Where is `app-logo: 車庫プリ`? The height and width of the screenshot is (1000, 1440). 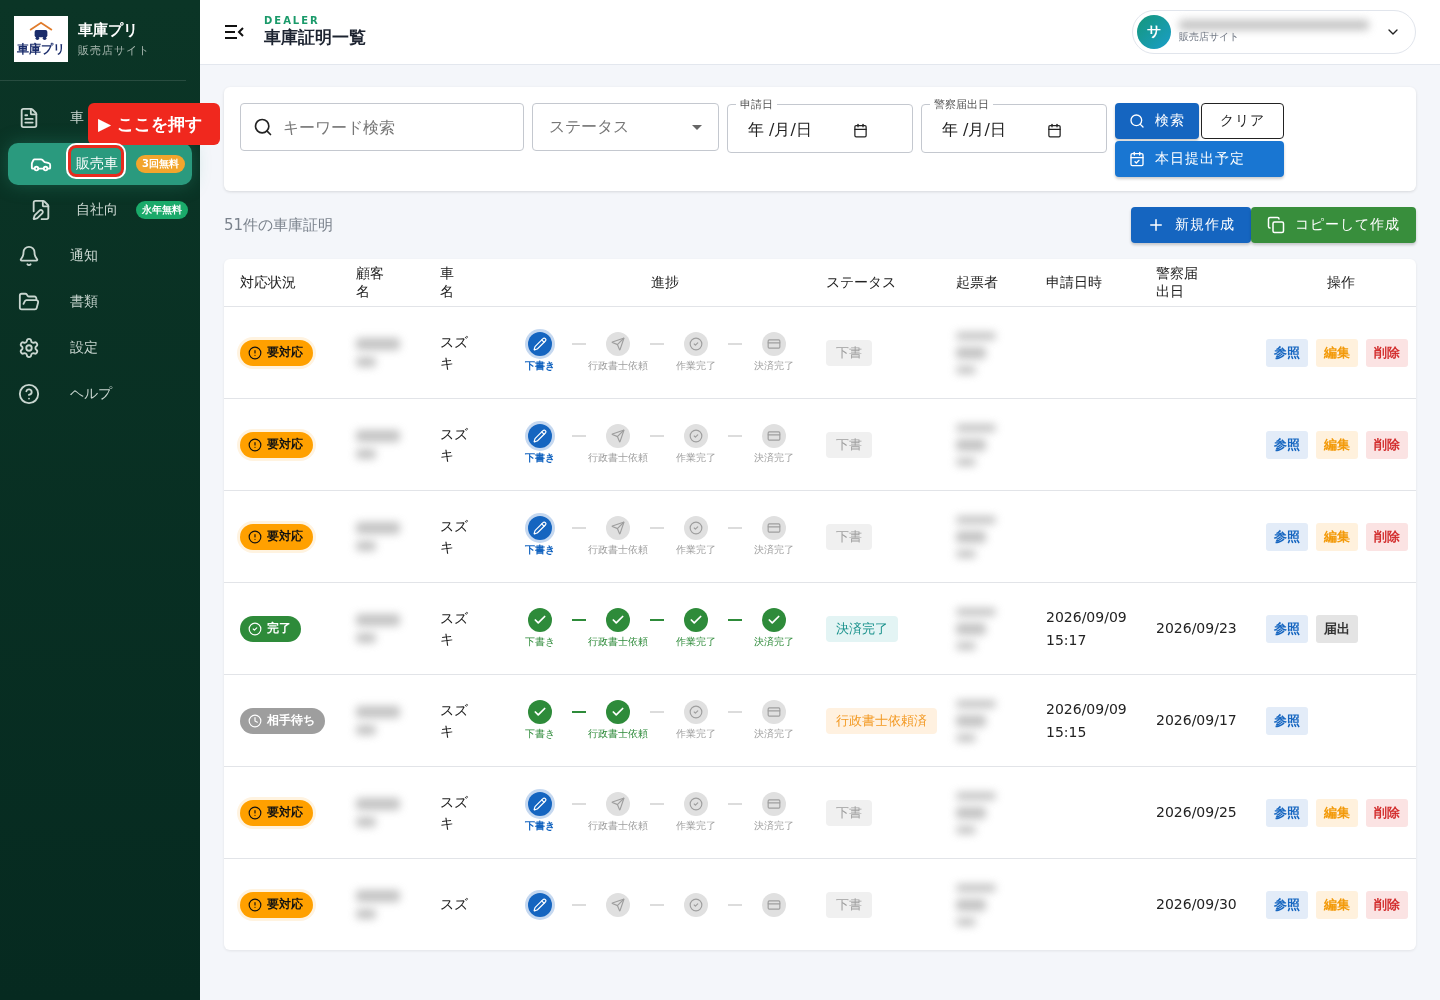 app-logo: 車庫プリ is located at coordinates (41, 39).